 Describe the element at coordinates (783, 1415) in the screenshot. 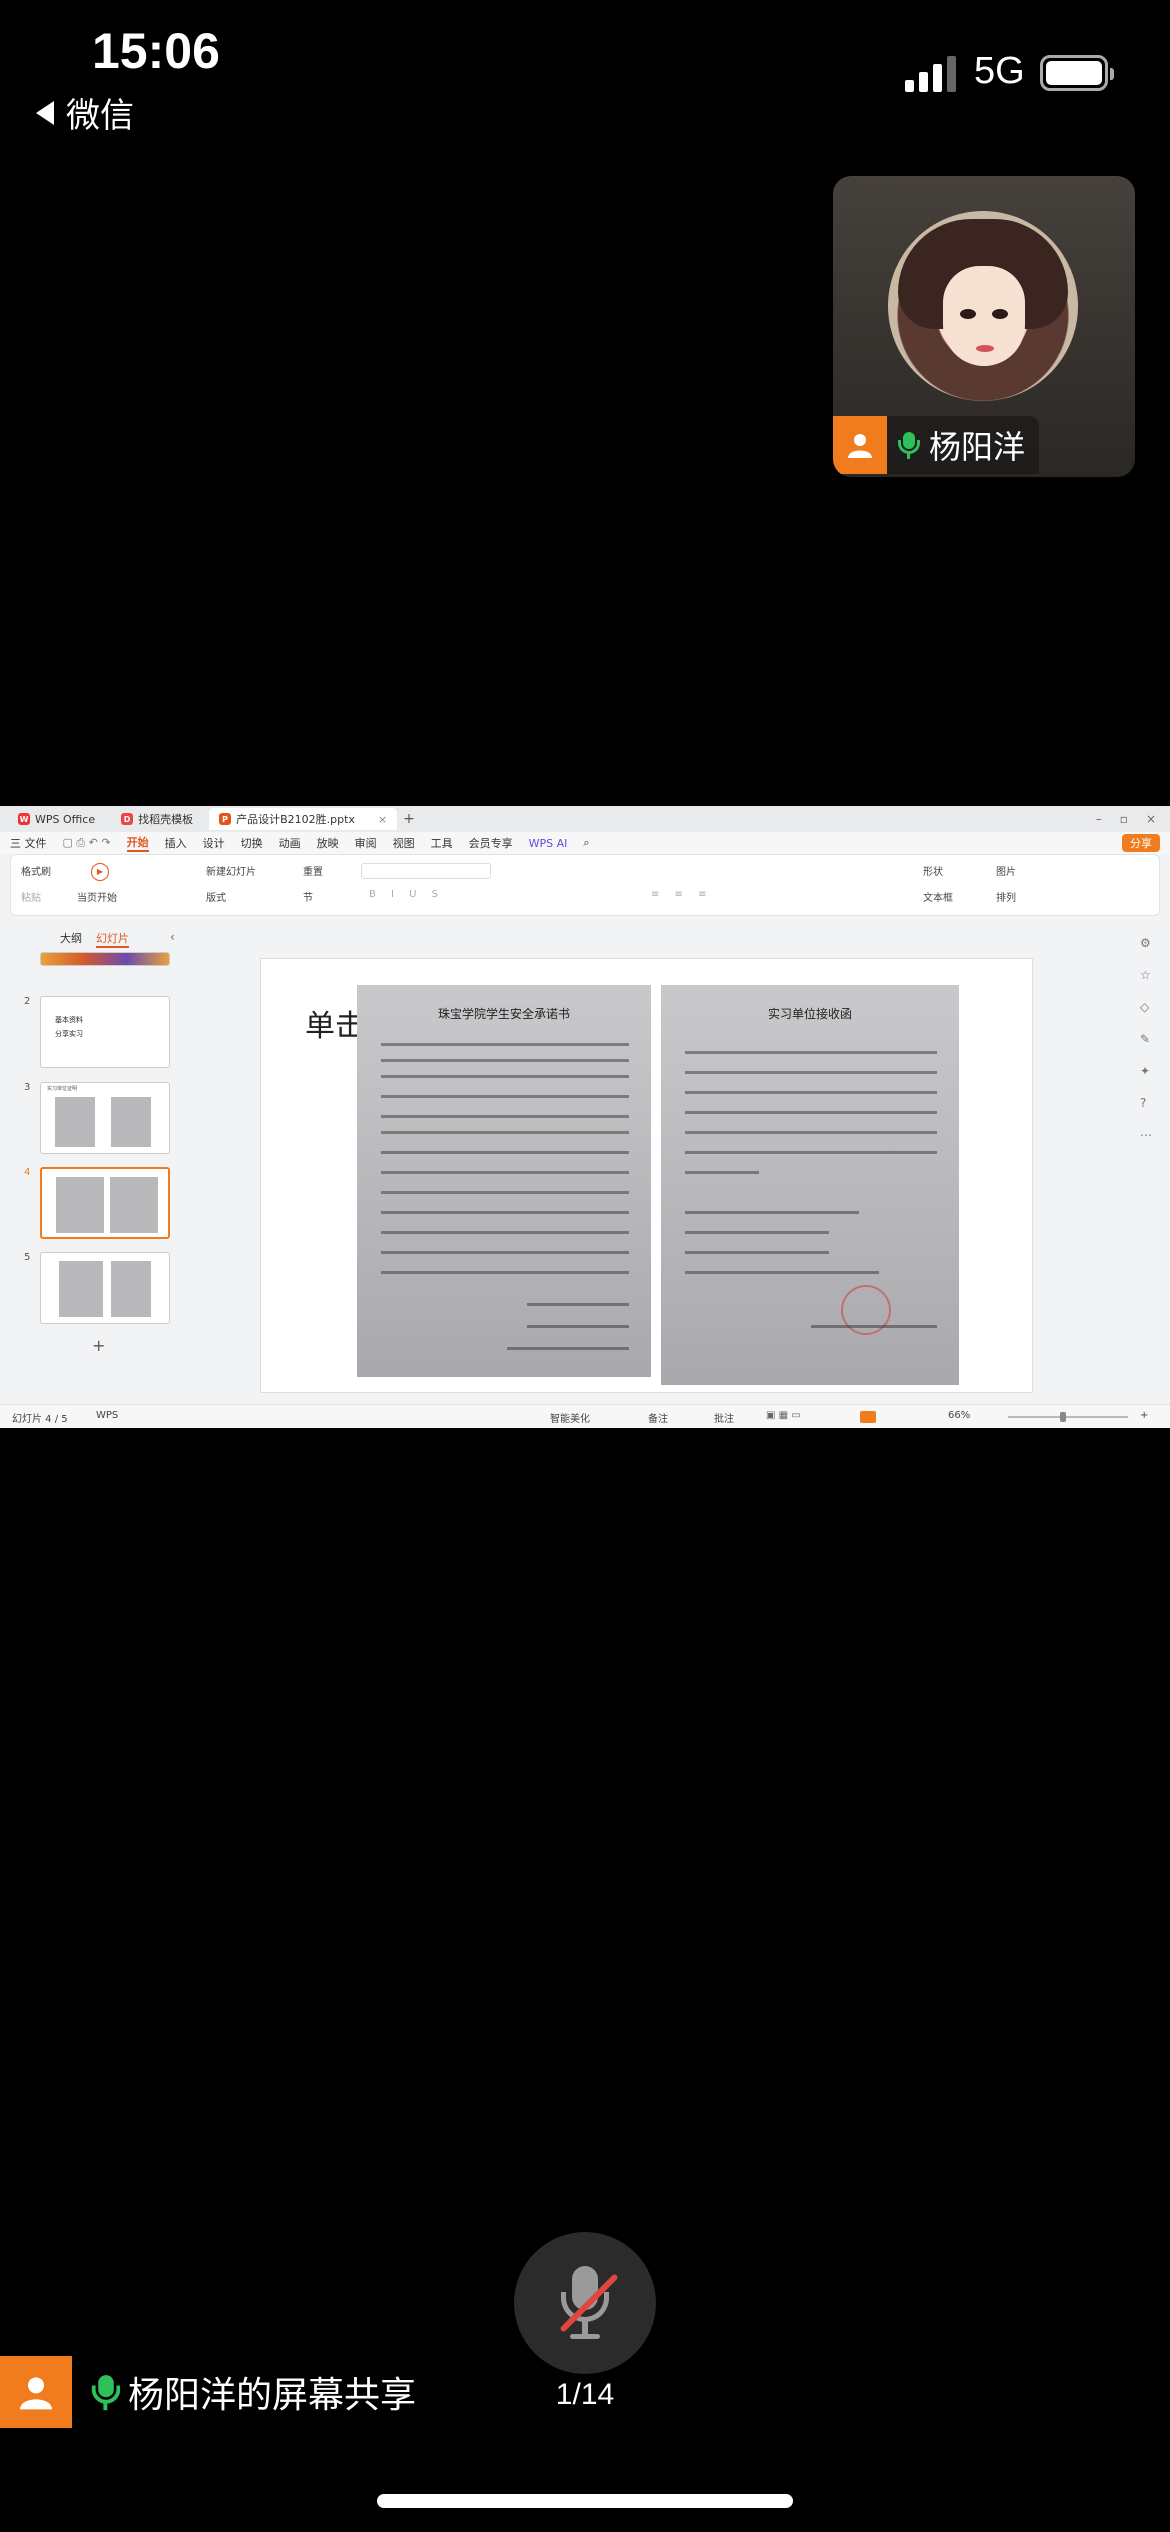

I see `view-mode-buttons: ▣ ▦ ▭` at that location.